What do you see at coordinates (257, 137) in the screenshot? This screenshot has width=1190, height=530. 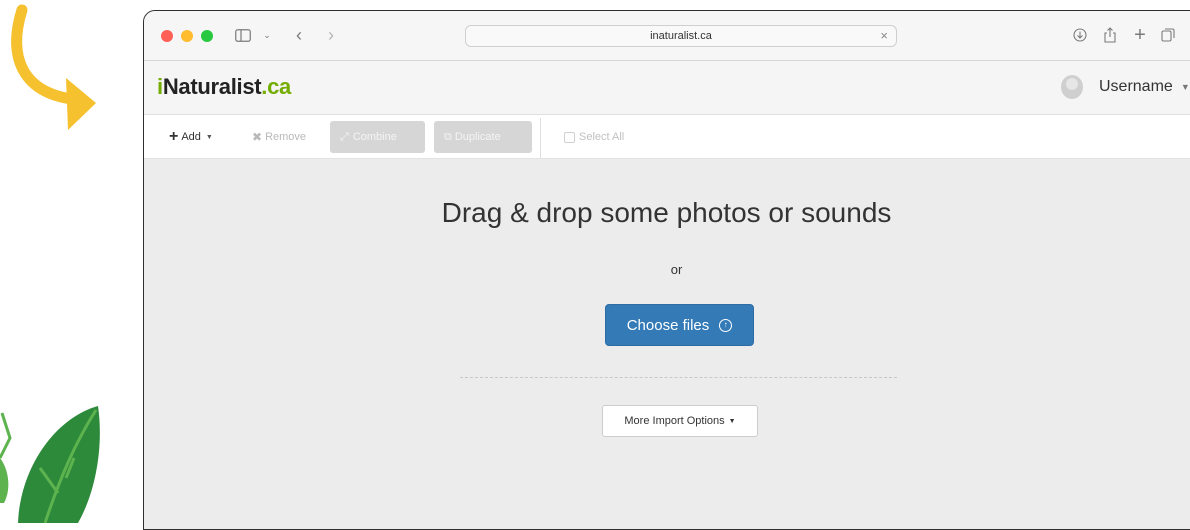 I see `remove-x-icon: ✖` at bounding box center [257, 137].